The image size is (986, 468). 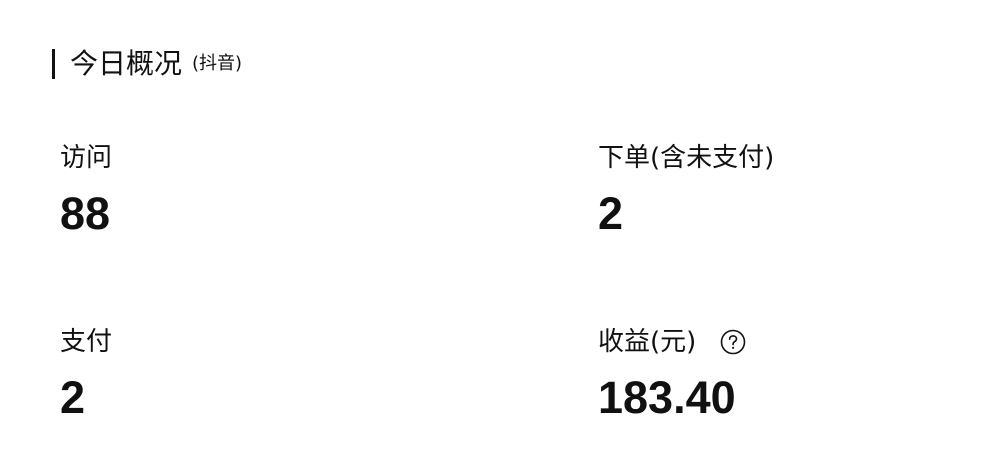 I want to click on metric-paid: 支付 2, so click(x=86, y=374).